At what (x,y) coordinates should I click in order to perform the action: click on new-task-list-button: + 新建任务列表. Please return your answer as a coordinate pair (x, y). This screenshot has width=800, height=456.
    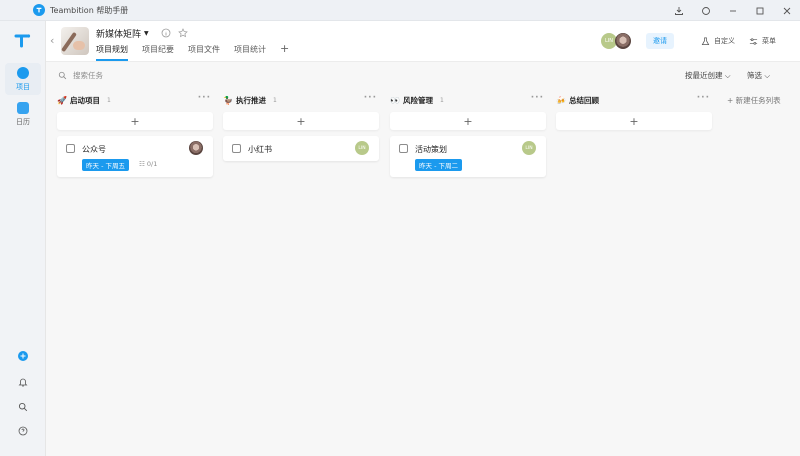
    Looking at the image, I should click on (754, 100).